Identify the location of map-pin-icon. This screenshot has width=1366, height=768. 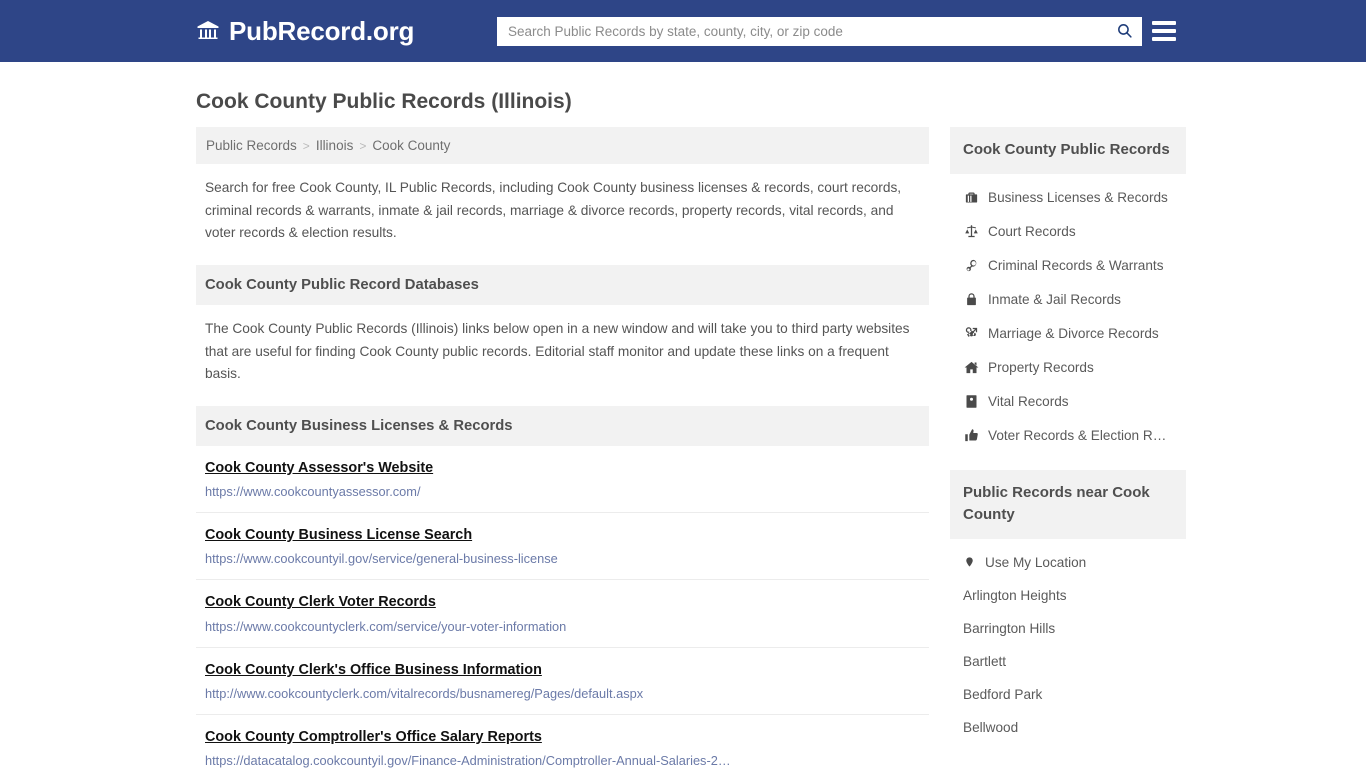
(969, 562).